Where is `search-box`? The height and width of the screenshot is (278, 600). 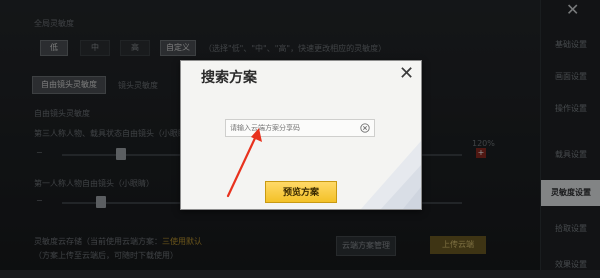 search-box is located at coordinates (300, 128).